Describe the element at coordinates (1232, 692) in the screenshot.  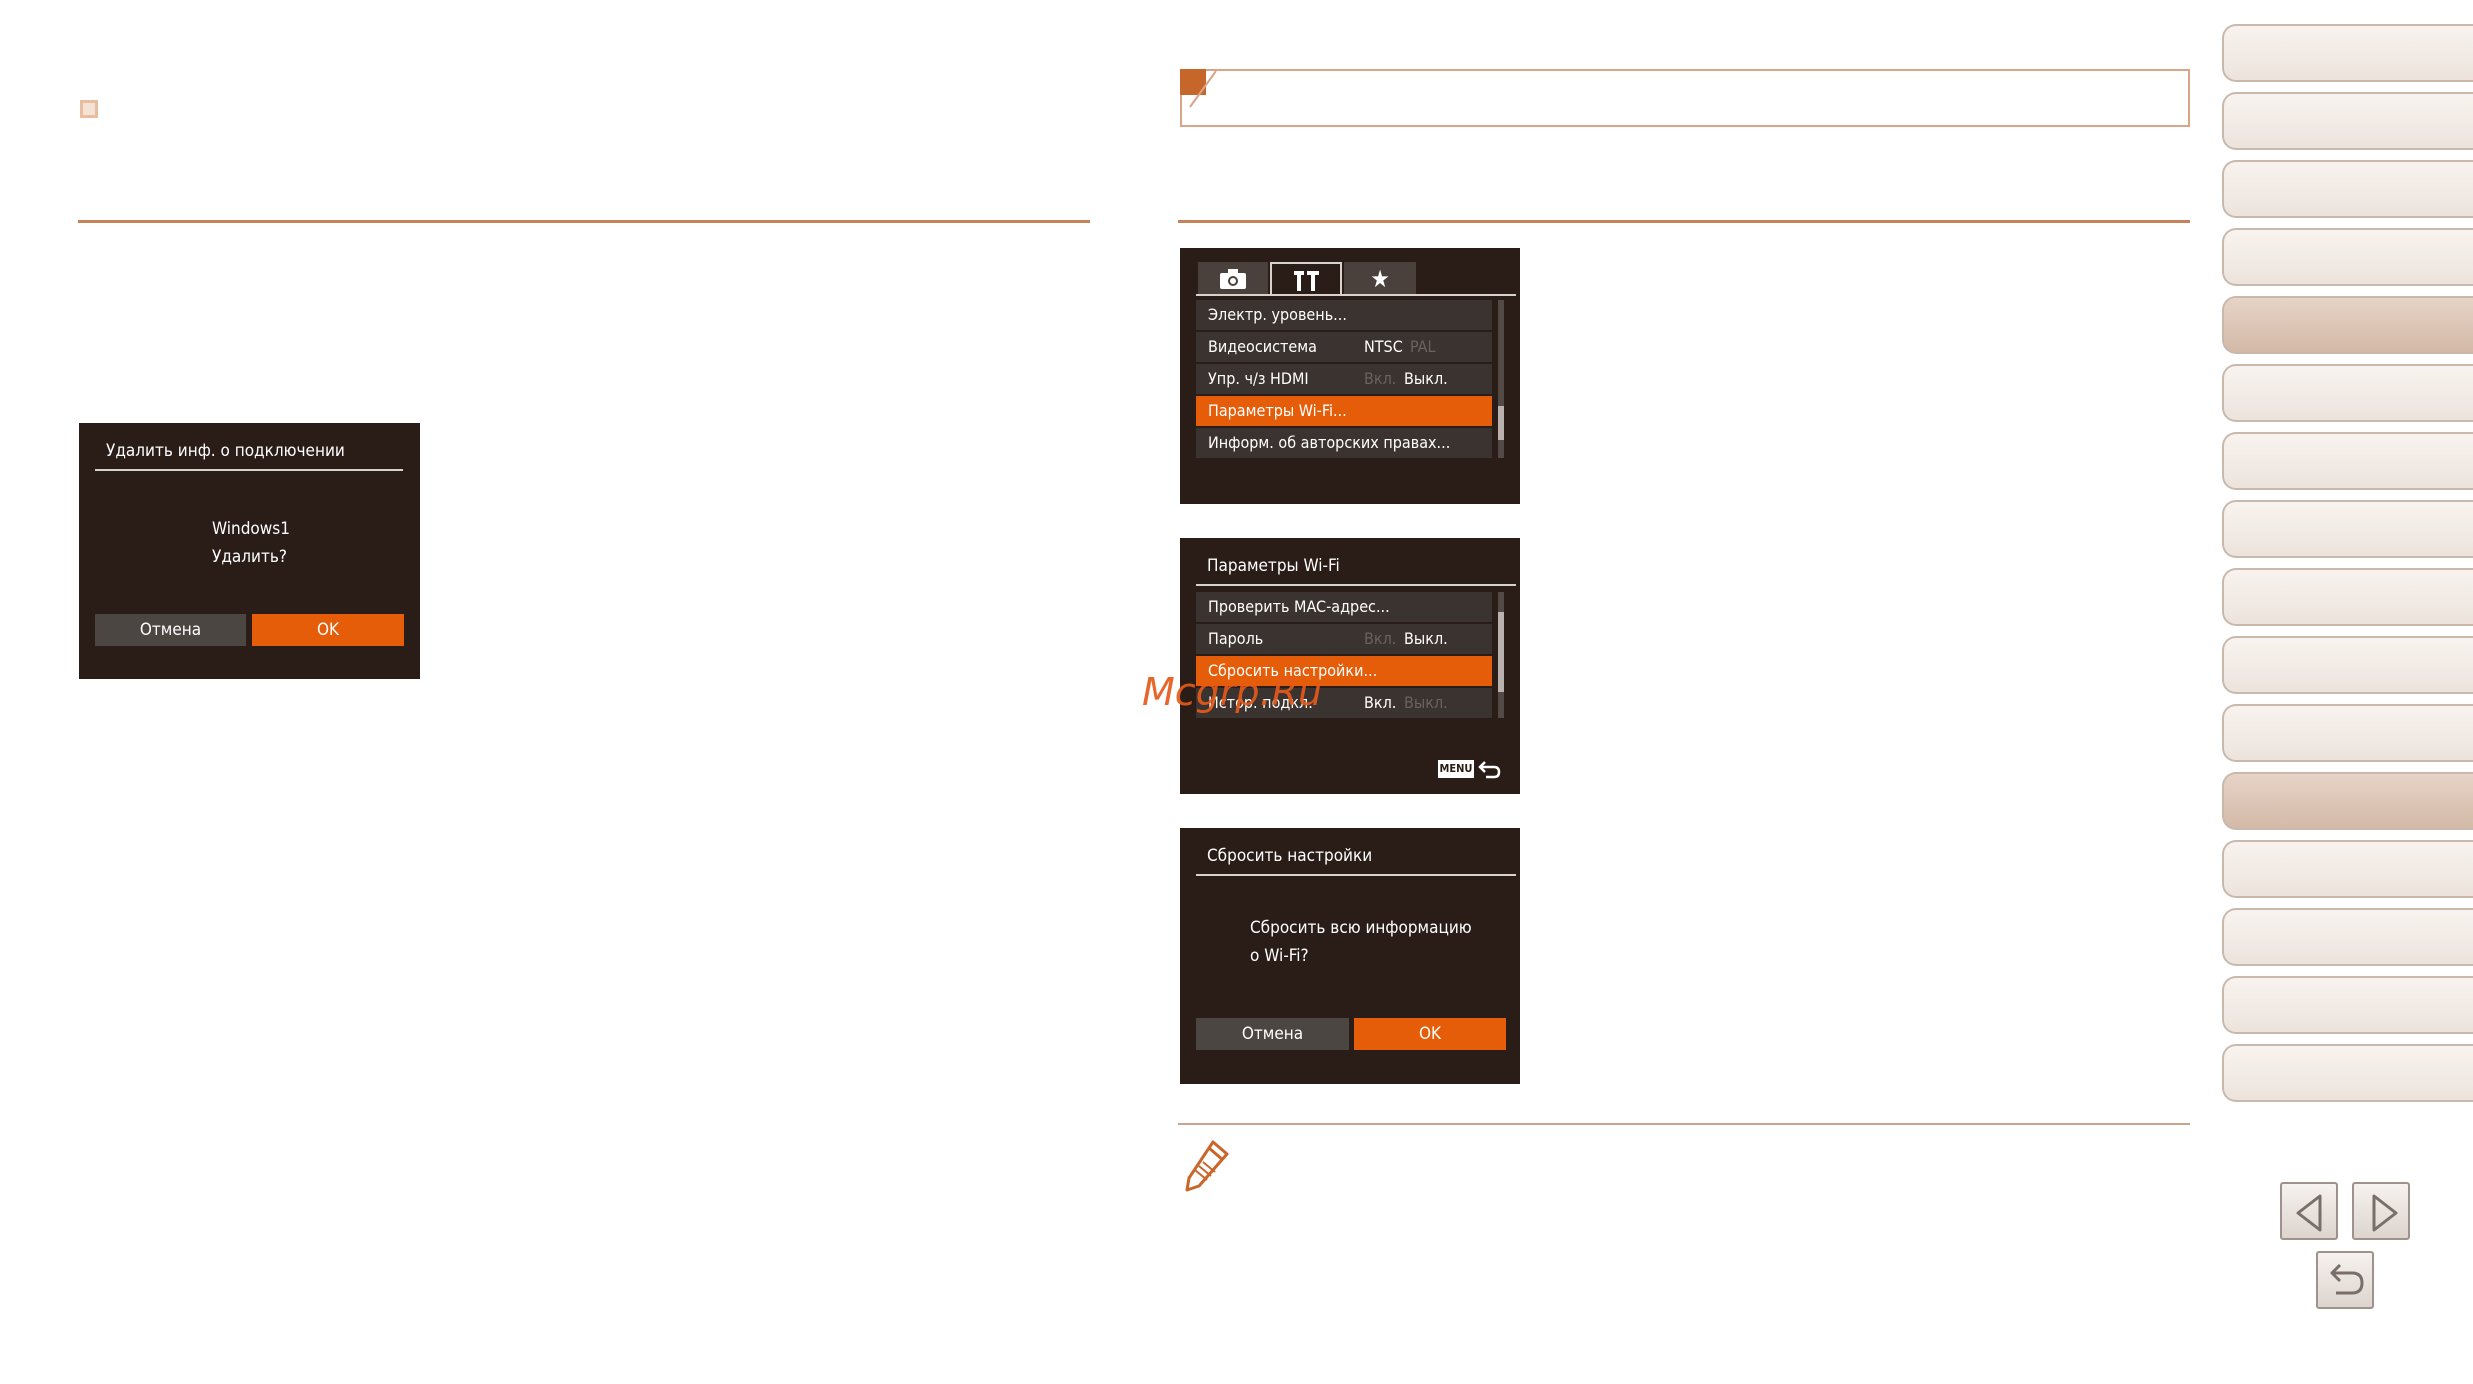
I see `watermark: Mcgrp.Ru` at that location.